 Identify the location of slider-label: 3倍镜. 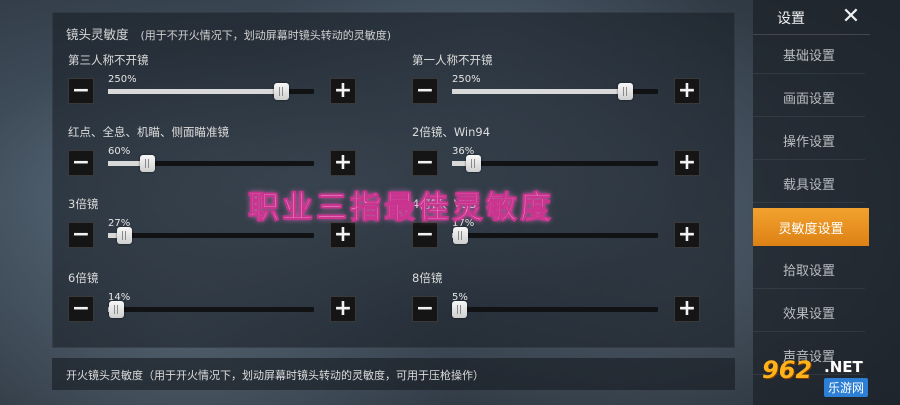
(83, 204).